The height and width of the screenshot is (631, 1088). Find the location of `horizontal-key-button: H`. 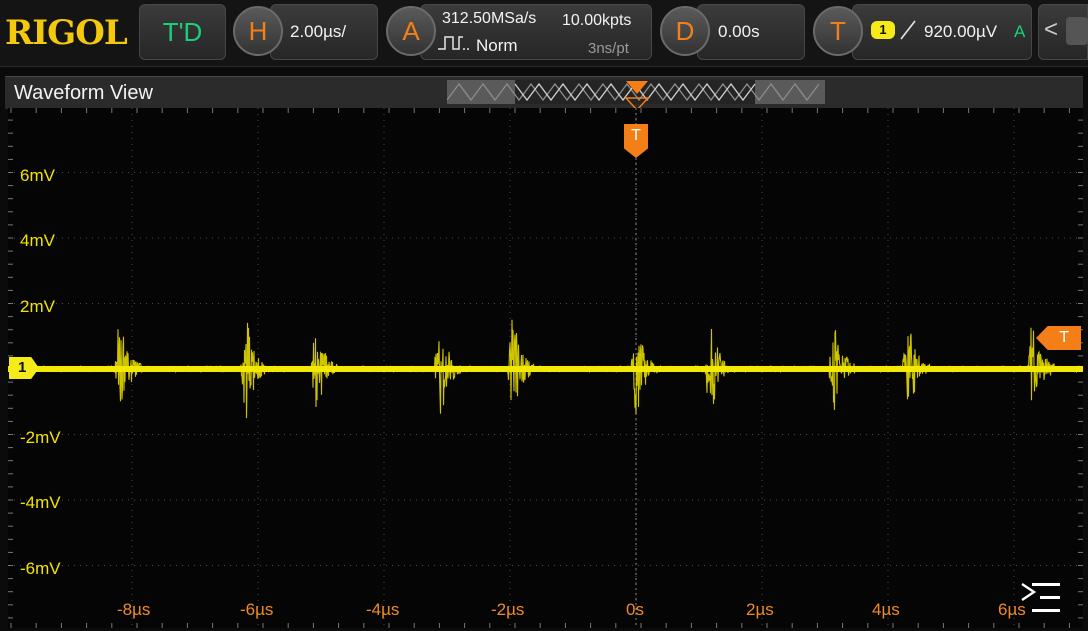

horizontal-key-button: H is located at coordinates (258, 31).